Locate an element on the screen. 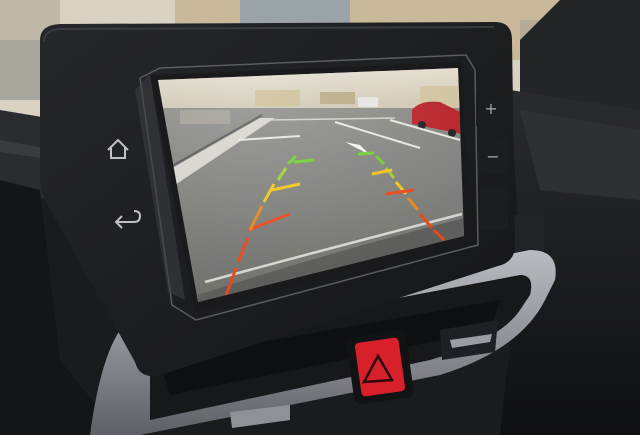 Image resolution: width=640 pixels, height=435 pixels. volume-up-button: + is located at coordinates (491, 108).